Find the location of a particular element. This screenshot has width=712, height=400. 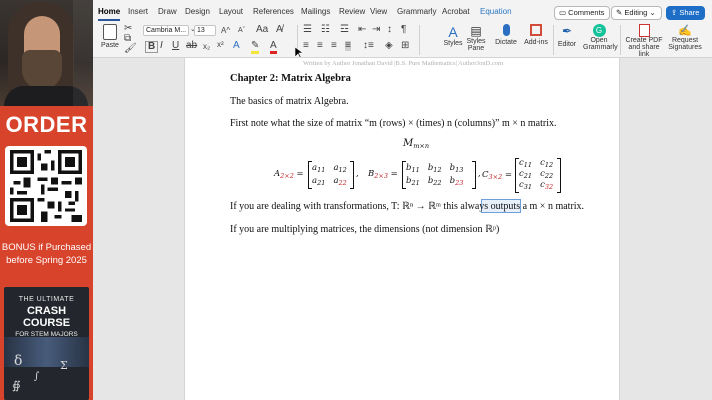

grammarly-icon: G is located at coordinates (599, 30).